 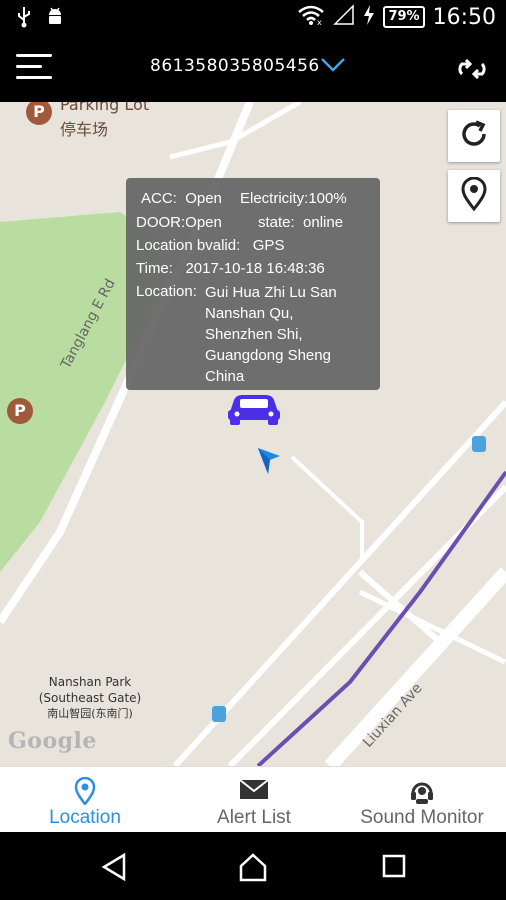 I want to click on locate-button, so click(x=474, y=196).